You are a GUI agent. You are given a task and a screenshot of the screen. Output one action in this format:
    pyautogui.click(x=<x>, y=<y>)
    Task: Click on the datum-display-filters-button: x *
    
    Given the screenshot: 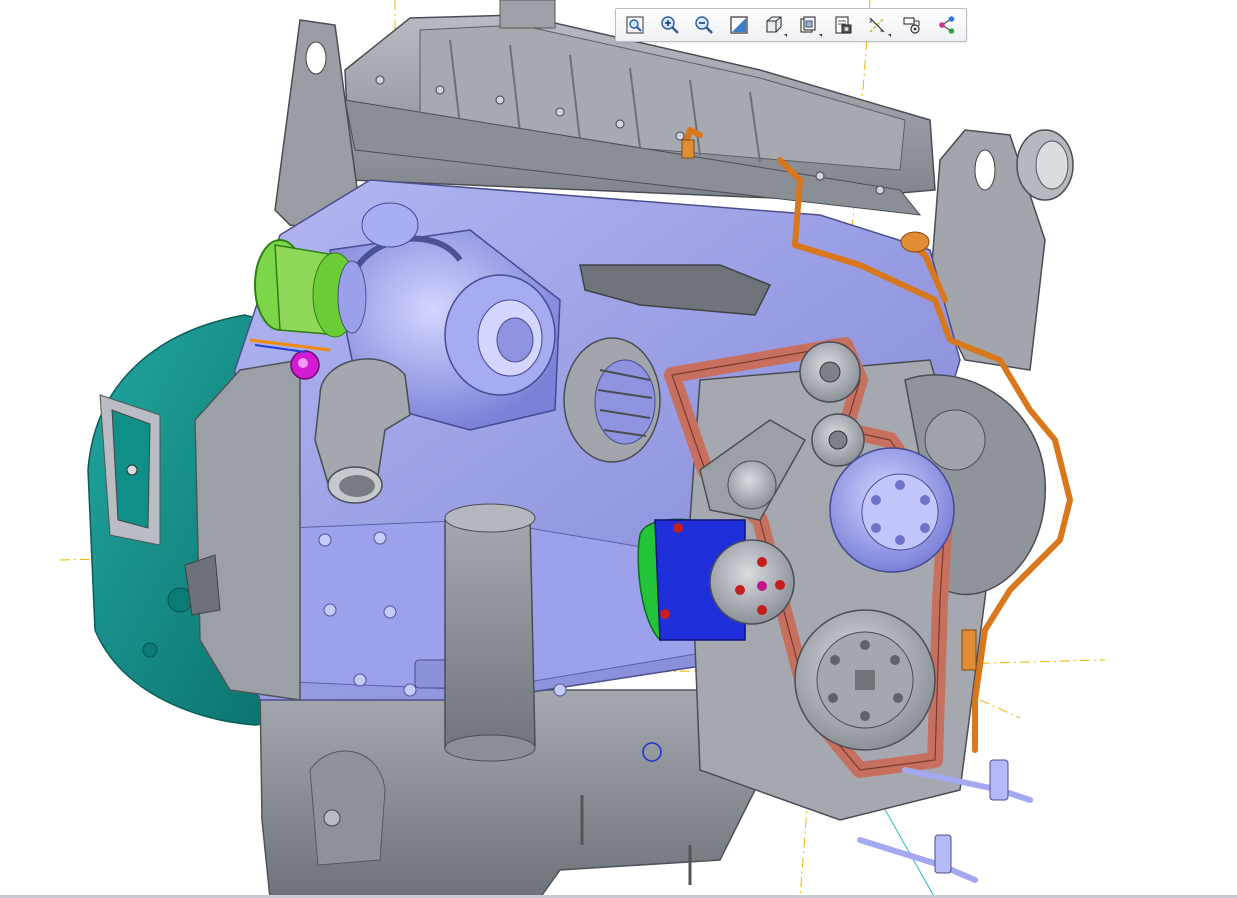 What is the action you would take?
    pyautogui.click(x=877, y=25)
    